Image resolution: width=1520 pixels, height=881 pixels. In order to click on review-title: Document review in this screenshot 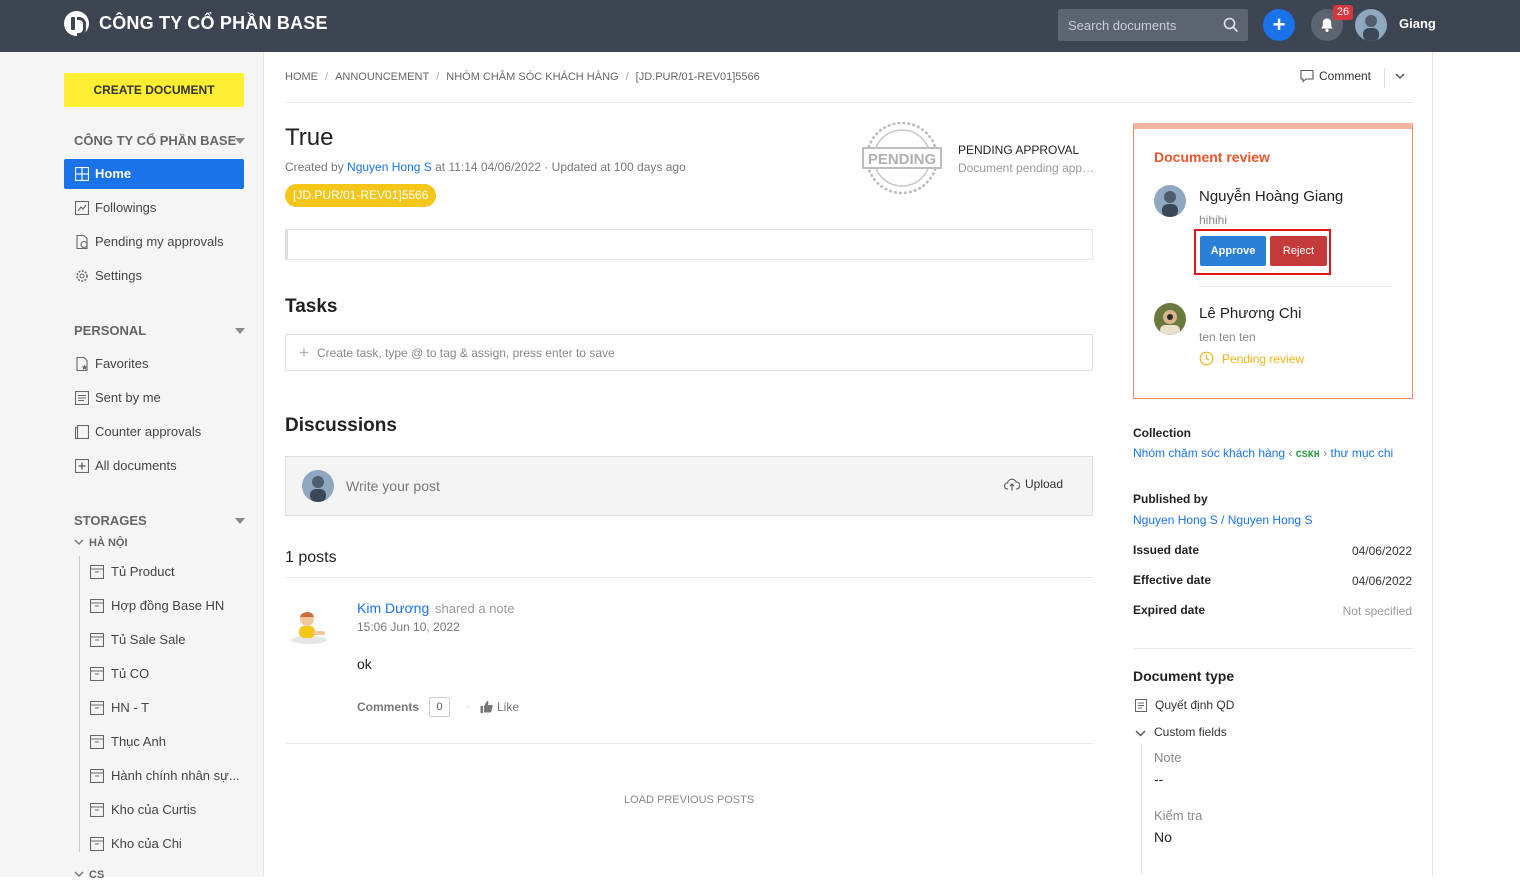, I will do `click(1212, 157)`.